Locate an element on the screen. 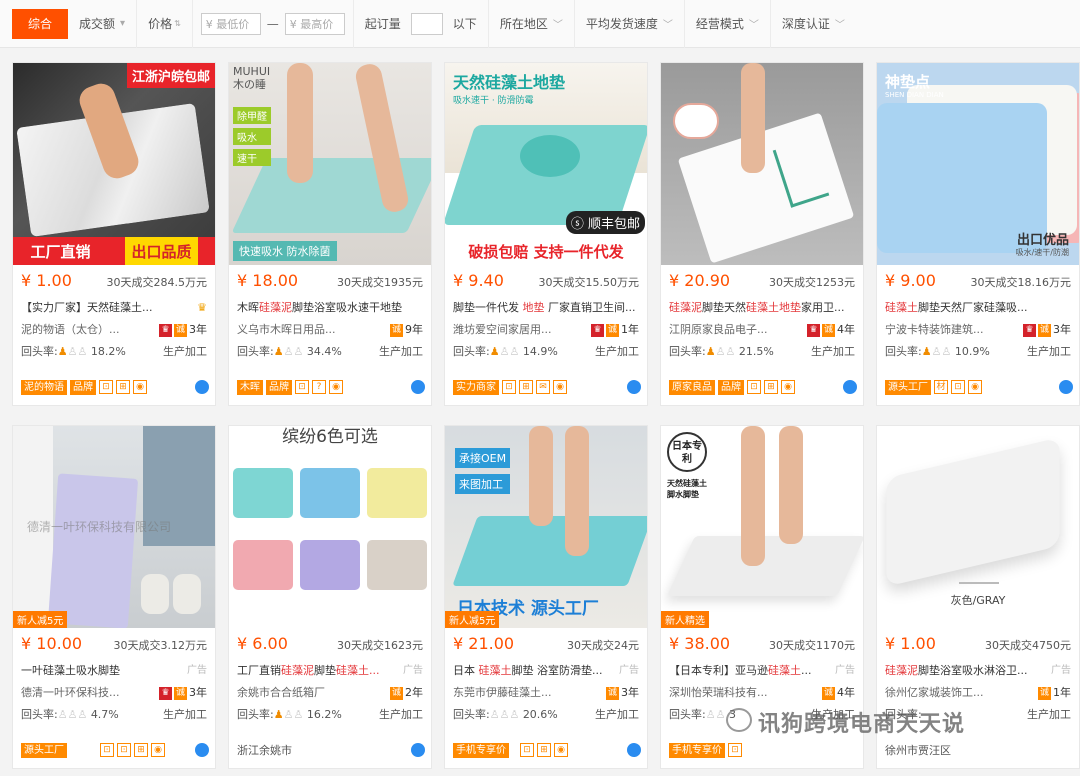 The image size is (1080, 776). sales-volume: 30天成交284.5万元 is located at coordinates (157, 282).